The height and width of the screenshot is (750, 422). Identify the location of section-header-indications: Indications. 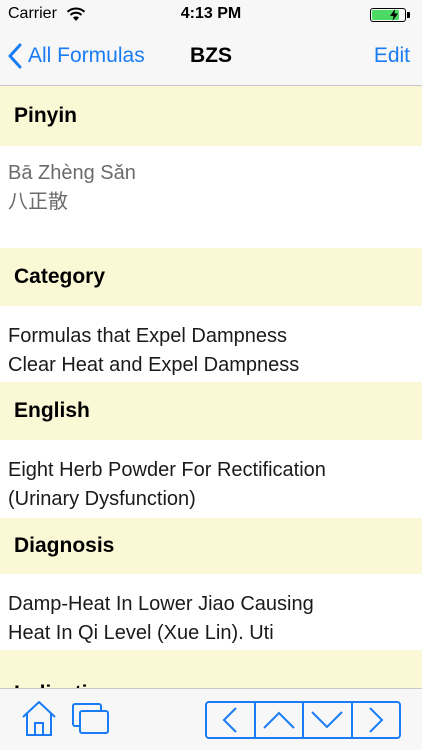
(211, 669).